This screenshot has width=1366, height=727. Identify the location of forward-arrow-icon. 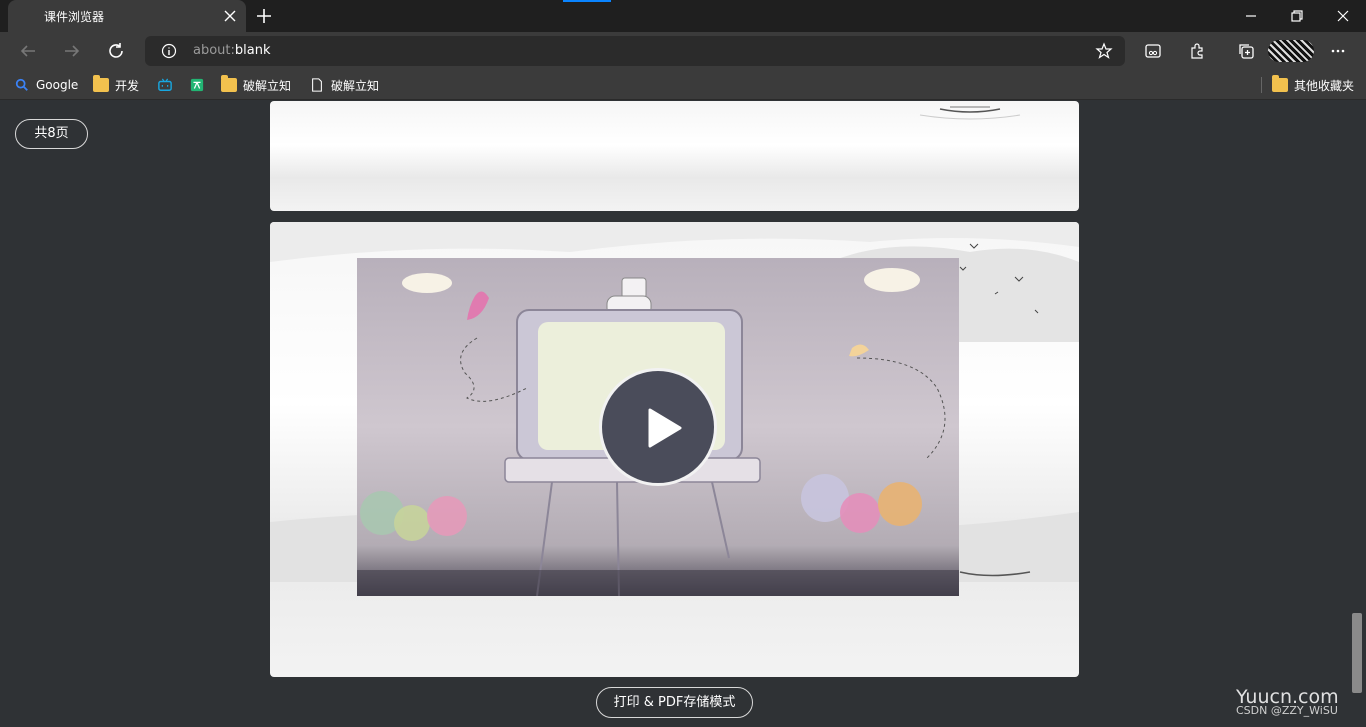
(72, 51).